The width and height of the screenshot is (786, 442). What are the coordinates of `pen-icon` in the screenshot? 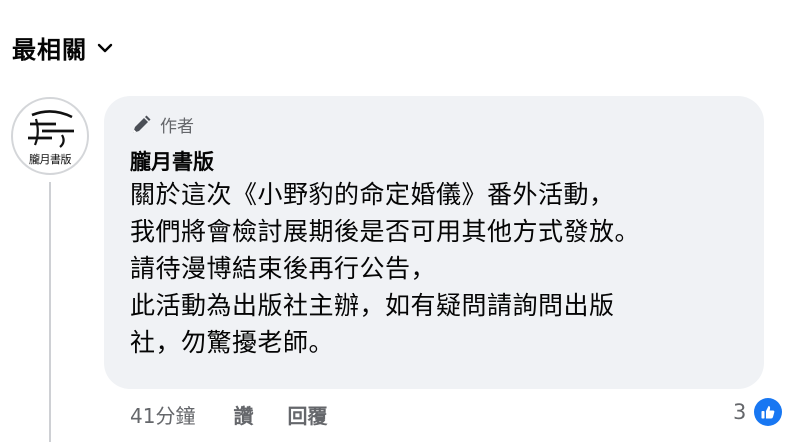 It's located at (142, 124).